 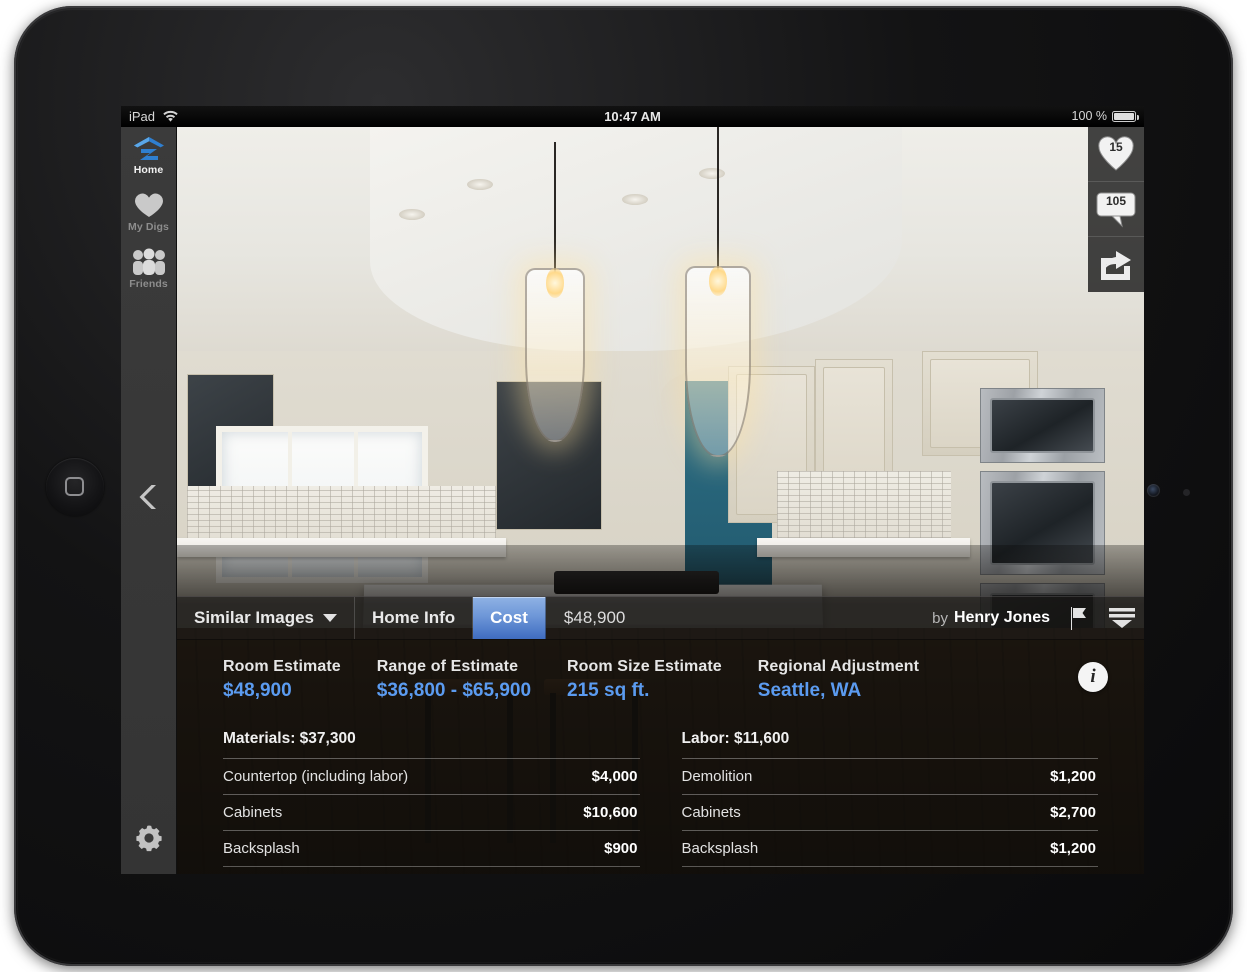 I want to click on collapse-panel-button, so click(x=1122, y=618).